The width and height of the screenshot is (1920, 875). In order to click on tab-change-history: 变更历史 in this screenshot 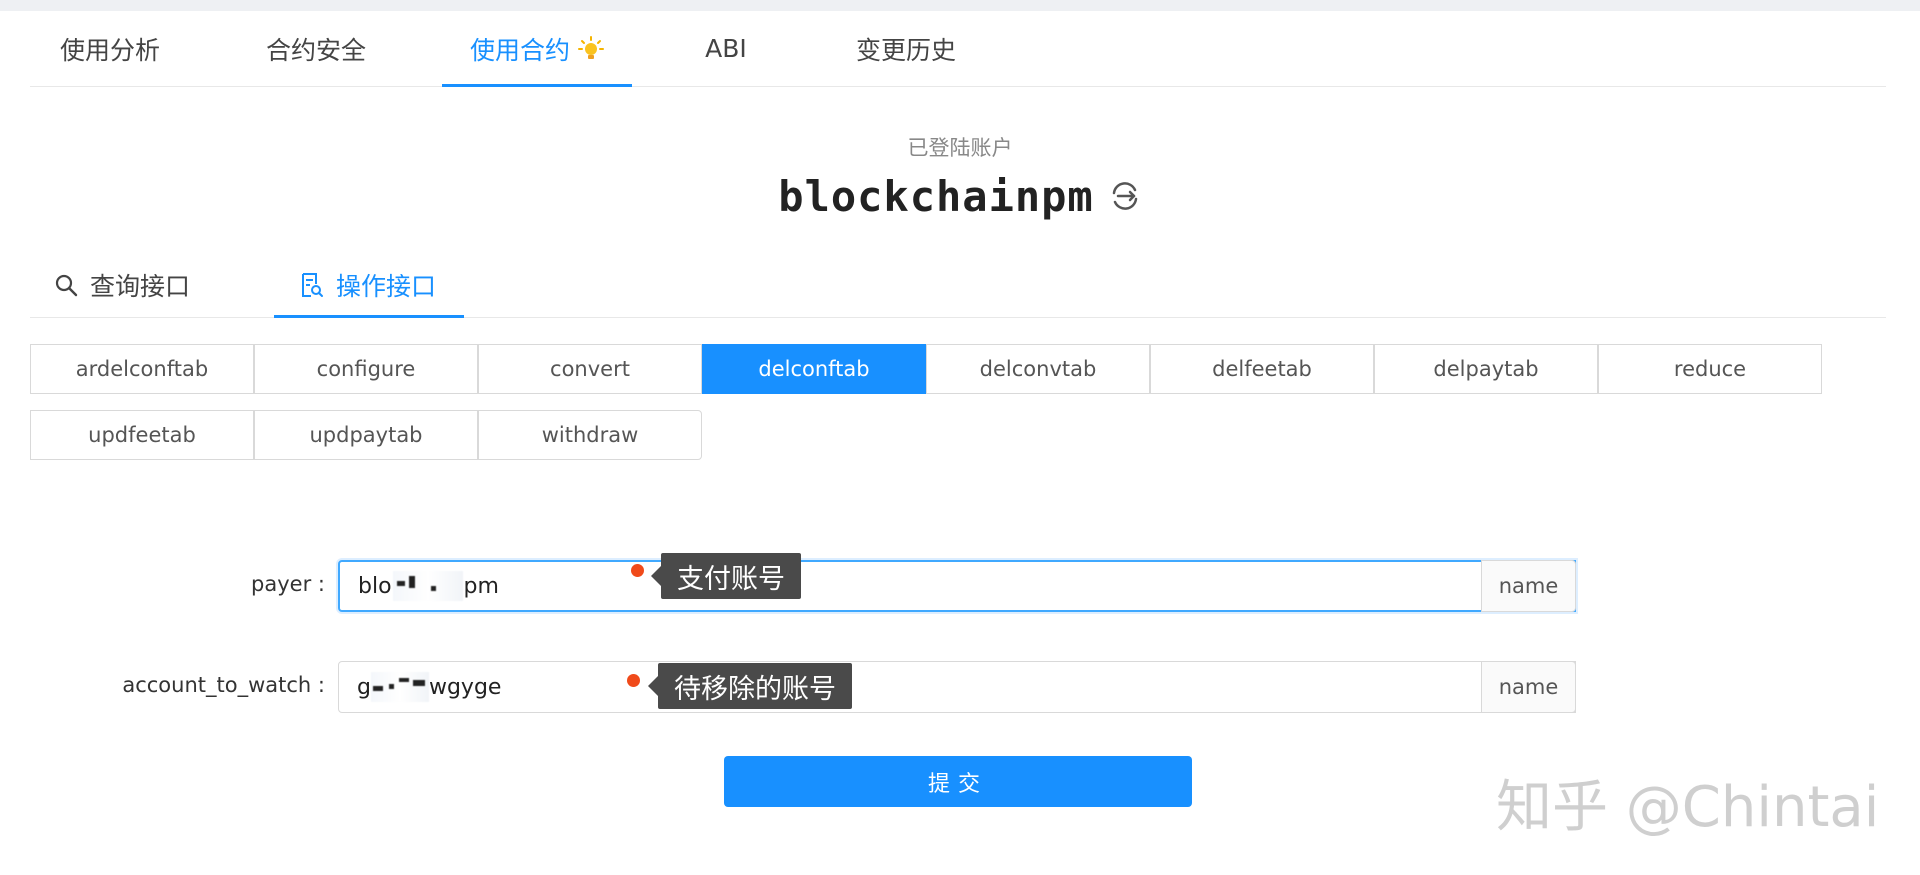, I will do `click(906, 48)`.